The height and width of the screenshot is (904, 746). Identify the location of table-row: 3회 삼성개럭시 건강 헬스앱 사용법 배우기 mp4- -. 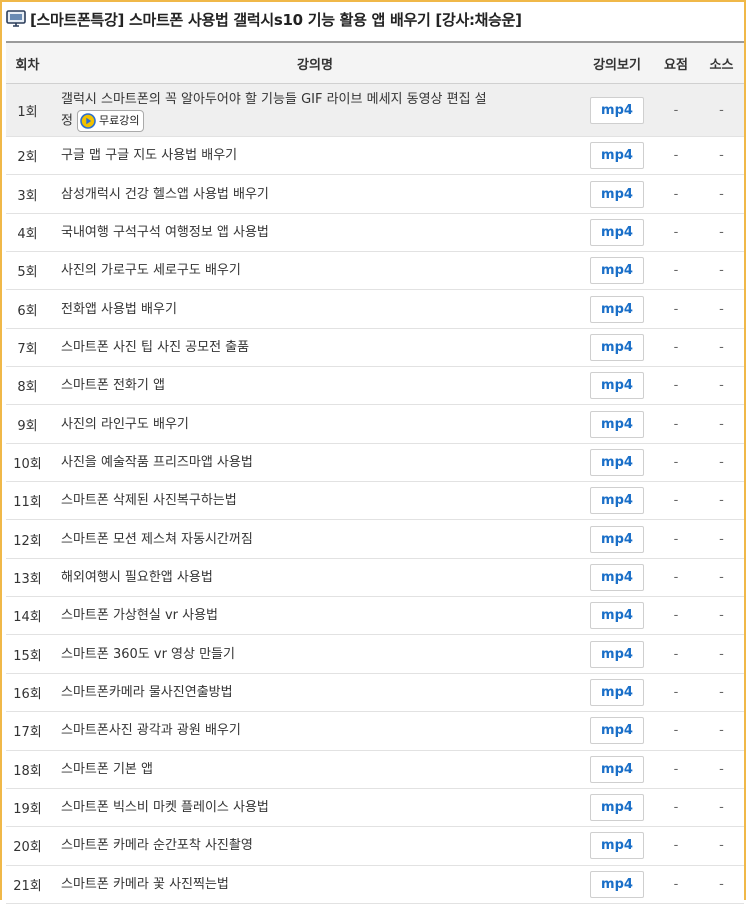
(375, 194).